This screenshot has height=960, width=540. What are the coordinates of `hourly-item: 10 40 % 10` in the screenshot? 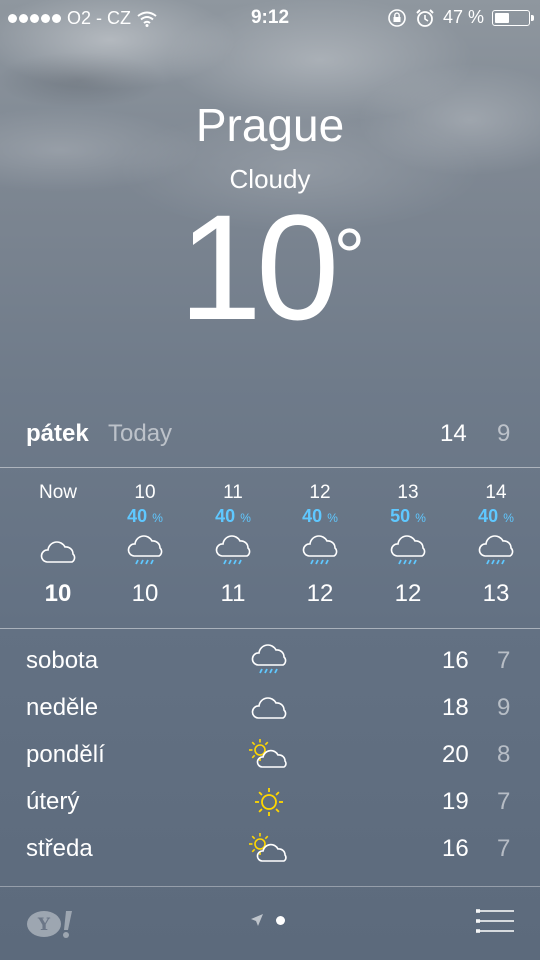 It's located at (145, 545).